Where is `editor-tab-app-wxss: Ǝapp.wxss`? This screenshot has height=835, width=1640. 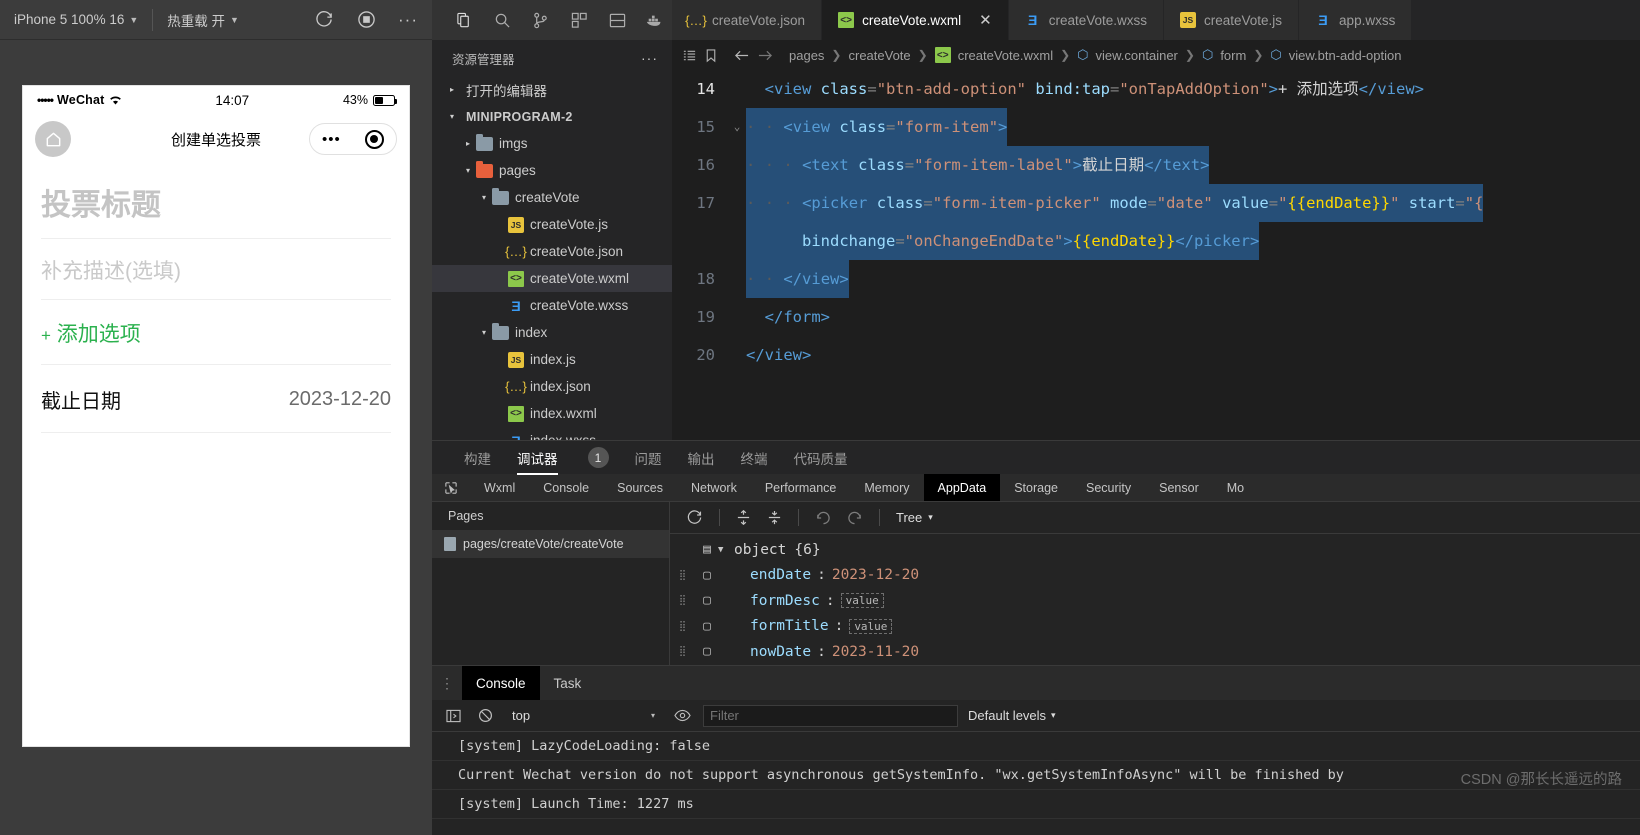 editor-tab-app-wxss: Ǝapp.wxss is located at coordinates (1356, 20).